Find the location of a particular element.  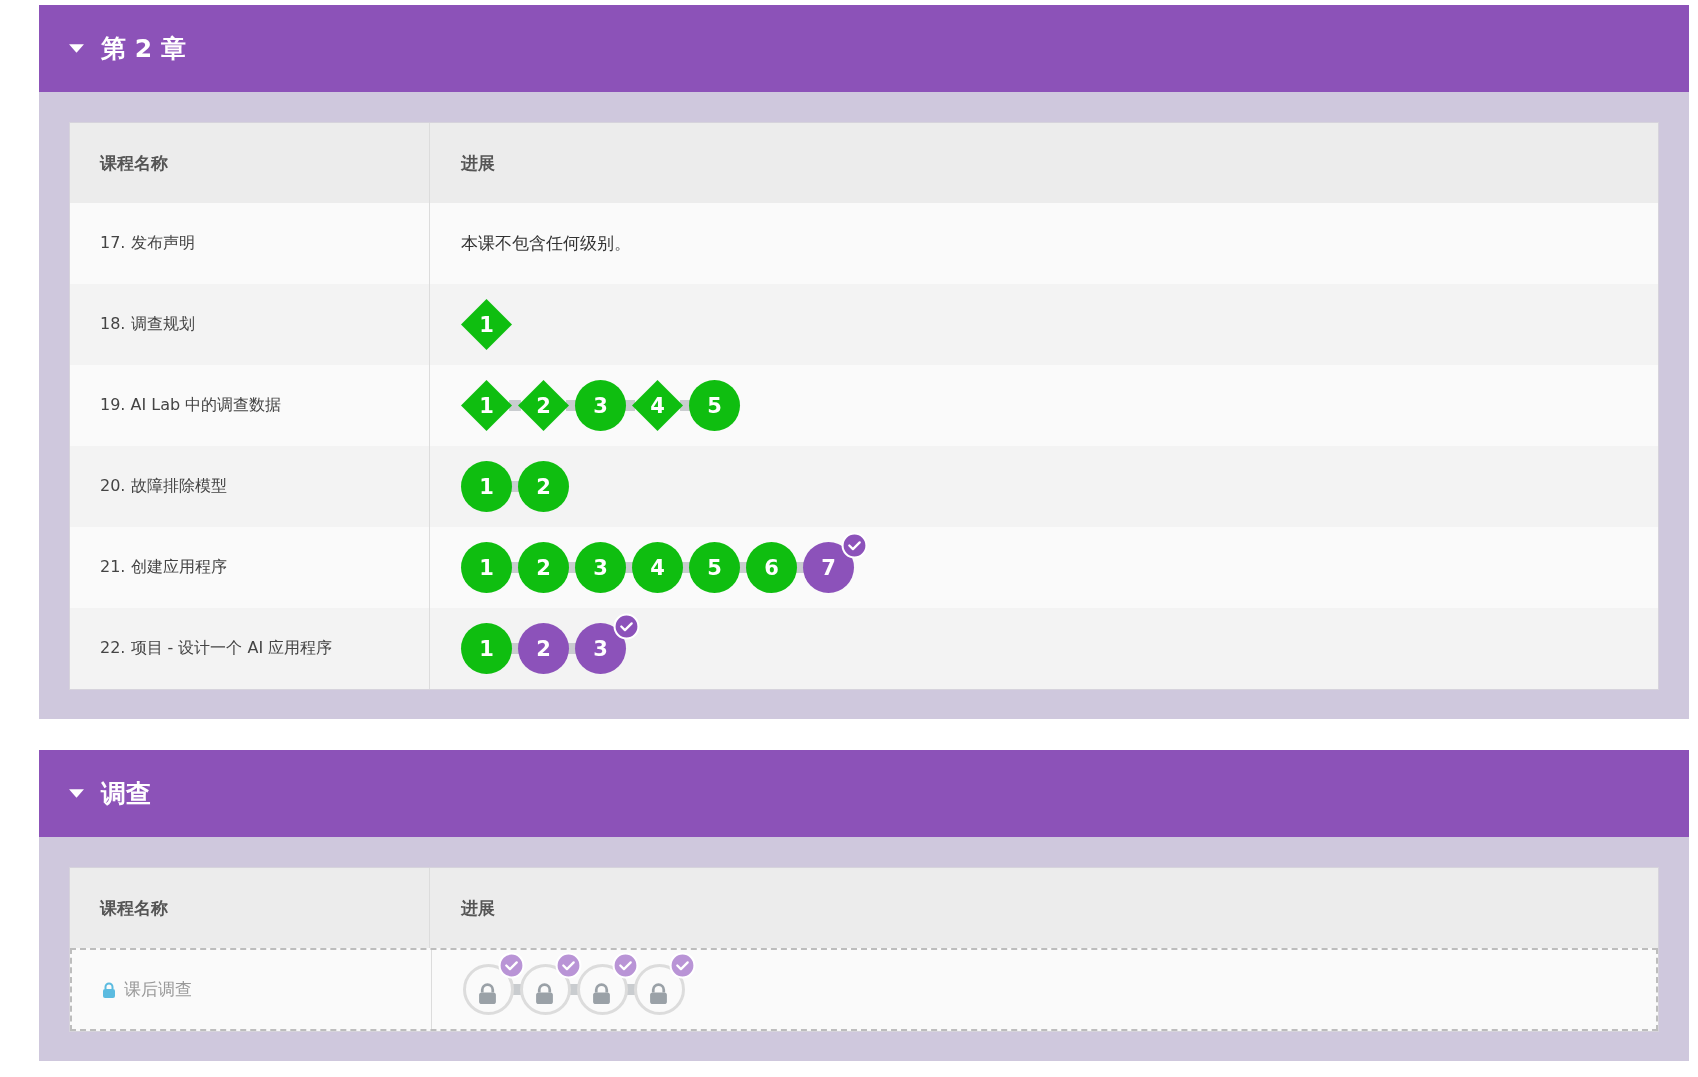

lesson-name: 课后调查 is located at coordinates (158, 989).